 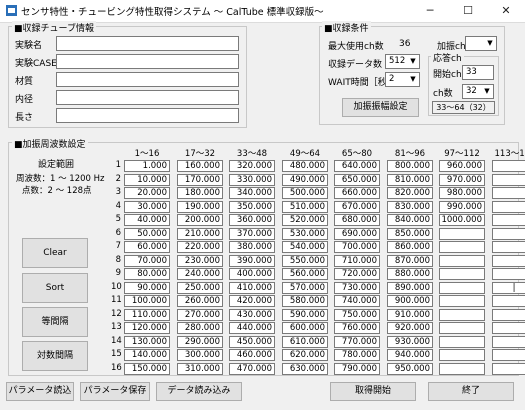 What do you see at coordinates (410, 355) in the screenshot?
I see `frequency-cell: 940.000` at bounding box center [410, 355].